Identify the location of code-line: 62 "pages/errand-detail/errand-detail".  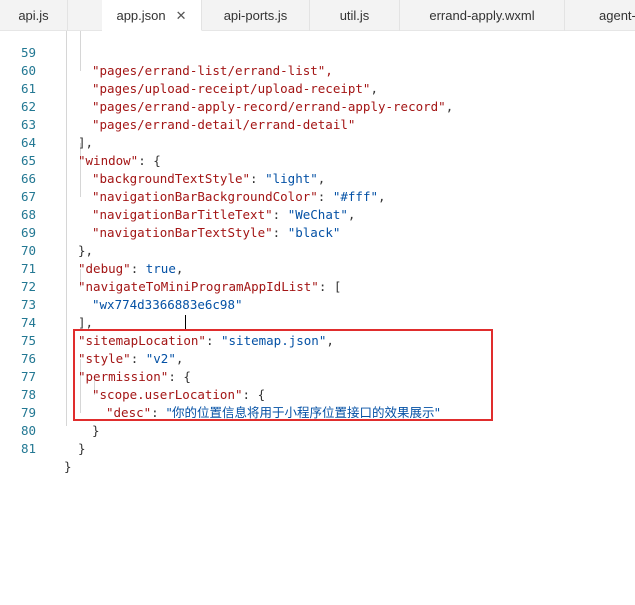
(317, 106).